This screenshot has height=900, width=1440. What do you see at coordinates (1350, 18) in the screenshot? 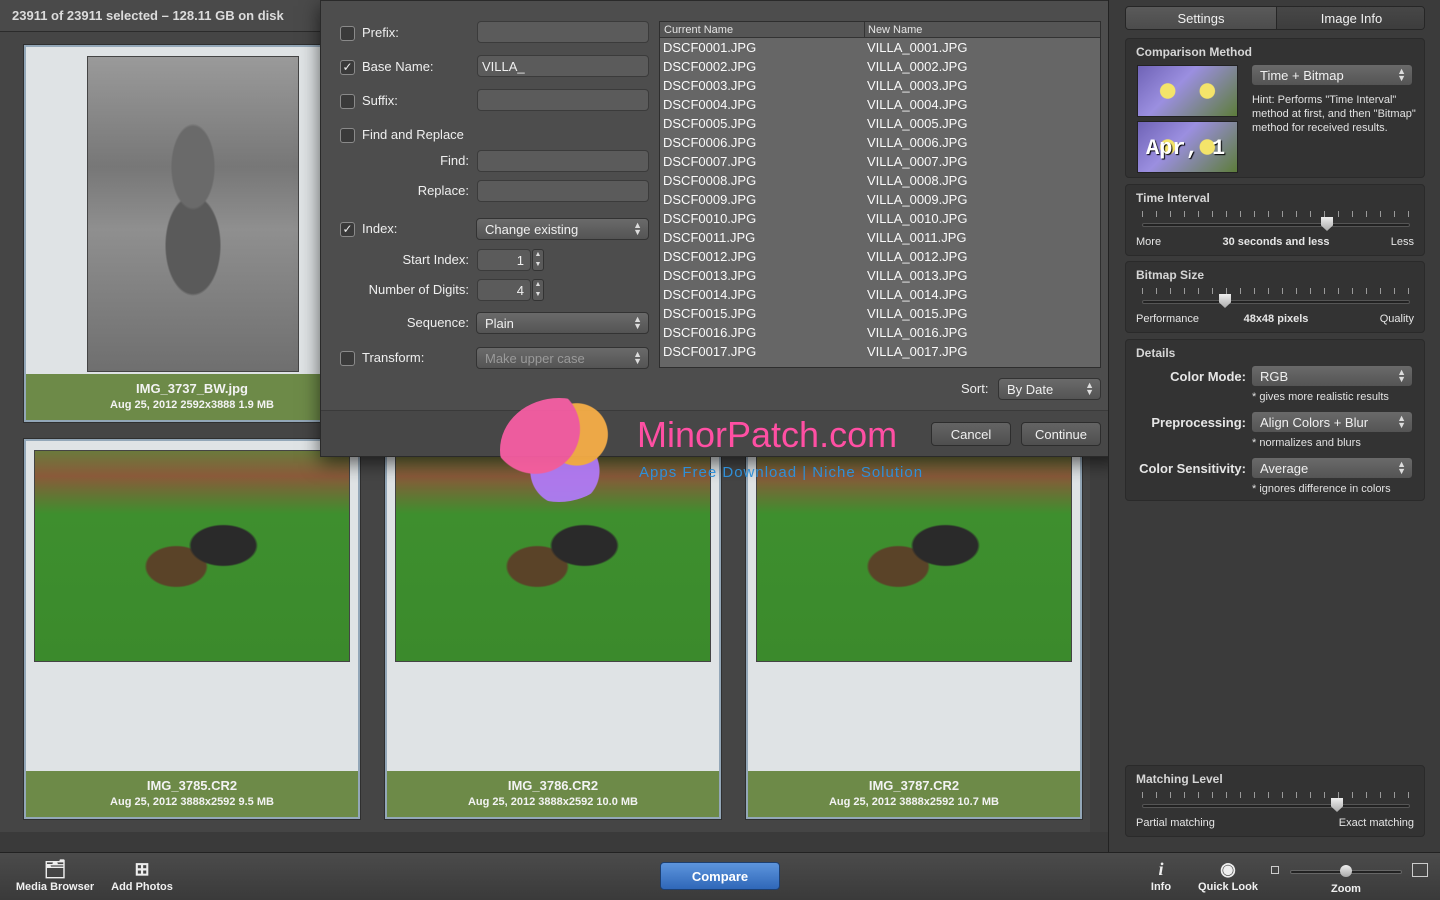
I see `tab-image-info: Image Info` at bounding box center [1350, 18].